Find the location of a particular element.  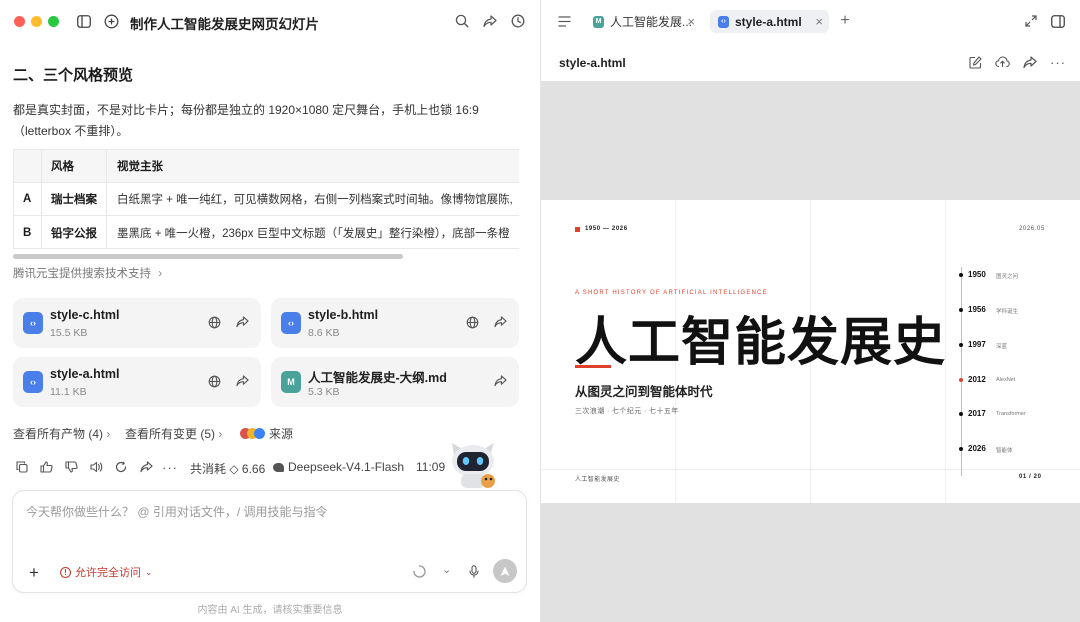

token-cost: 共消耗 ◇ 6.66 is located at coordinates (228, 469).